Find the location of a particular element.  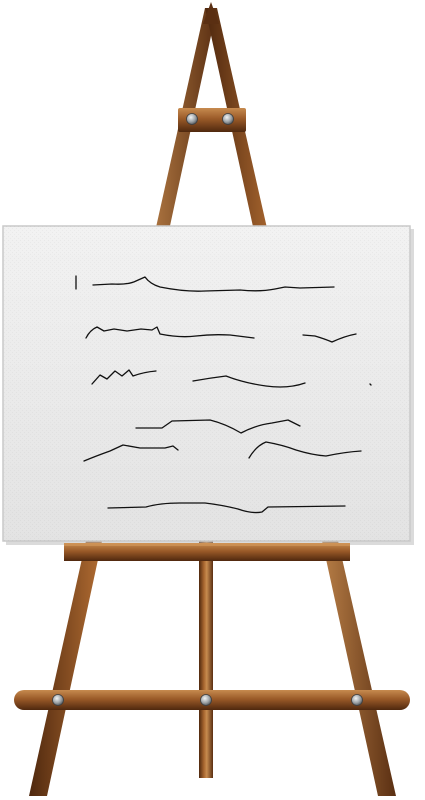

easel-bottom-crossbar is located at coordinates (212, 700).